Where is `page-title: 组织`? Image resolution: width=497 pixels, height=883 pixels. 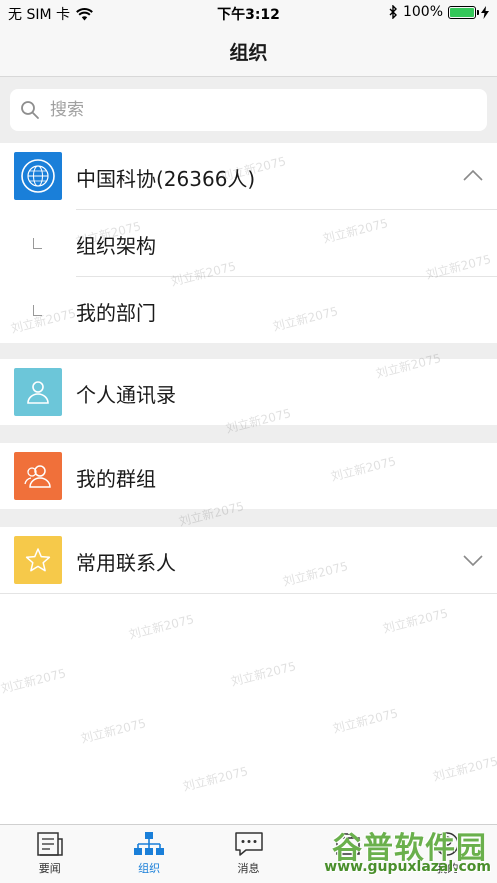
page-title: 组织 is located at coordinates (248, 52).